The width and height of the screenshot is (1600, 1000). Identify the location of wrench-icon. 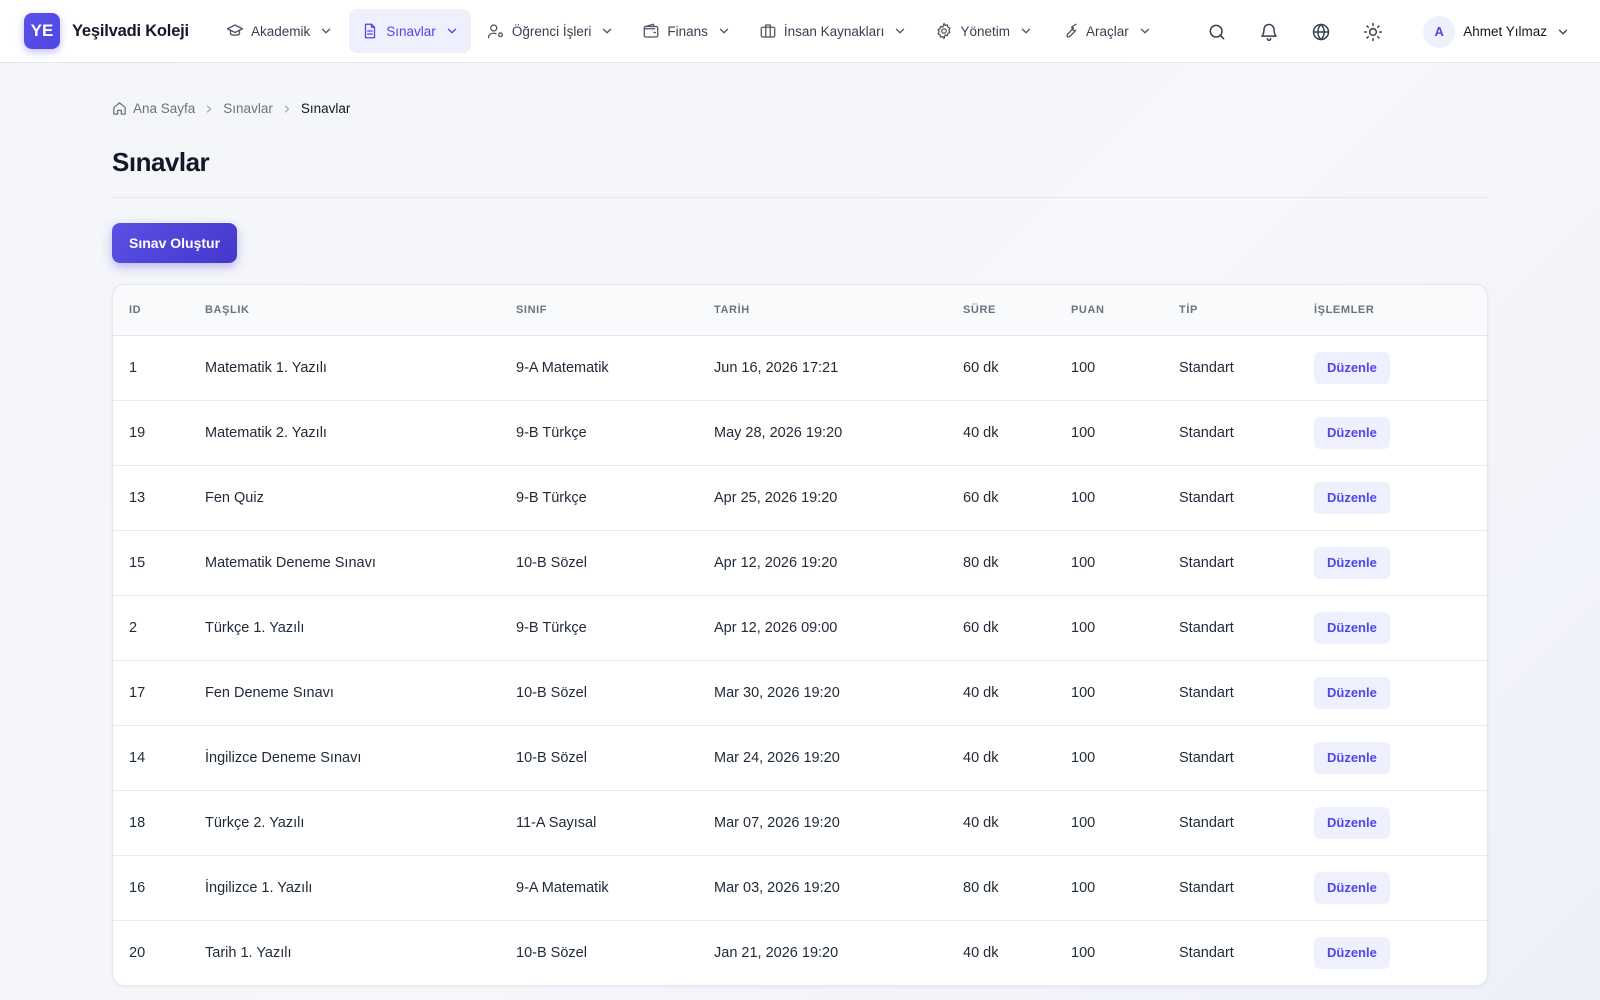
(1070, 31).